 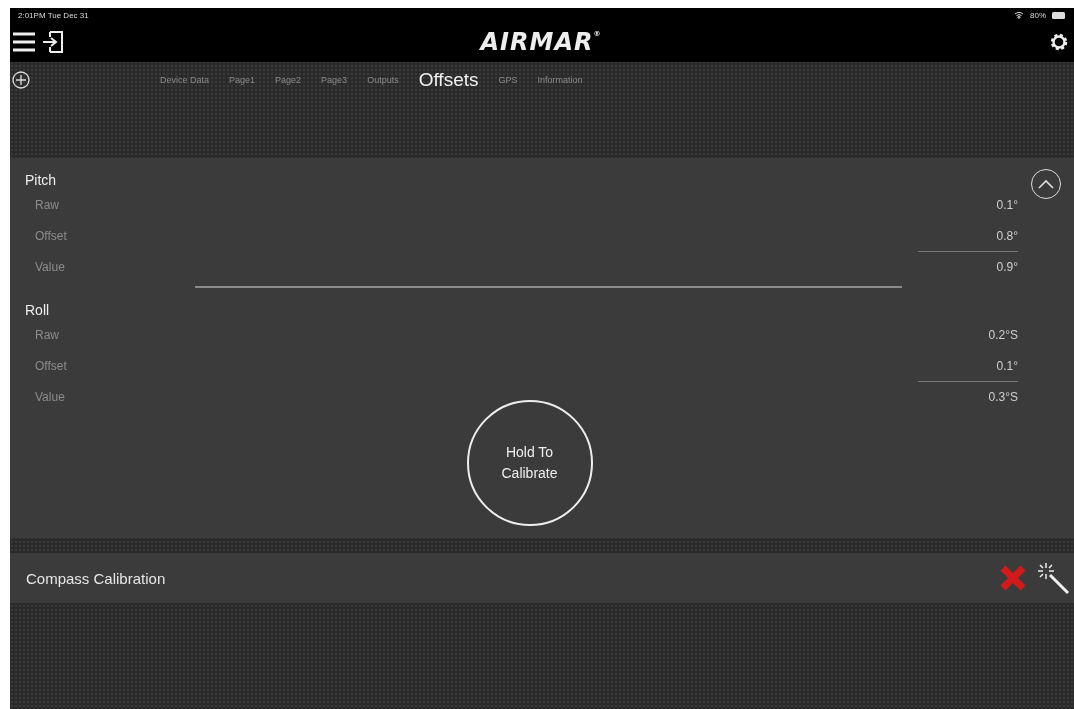 What do you see at coordinates (53, 15) in the screenshot?
I see `status-time: 2:01PM Tue Dec 31` at bounding box center [53, 15].